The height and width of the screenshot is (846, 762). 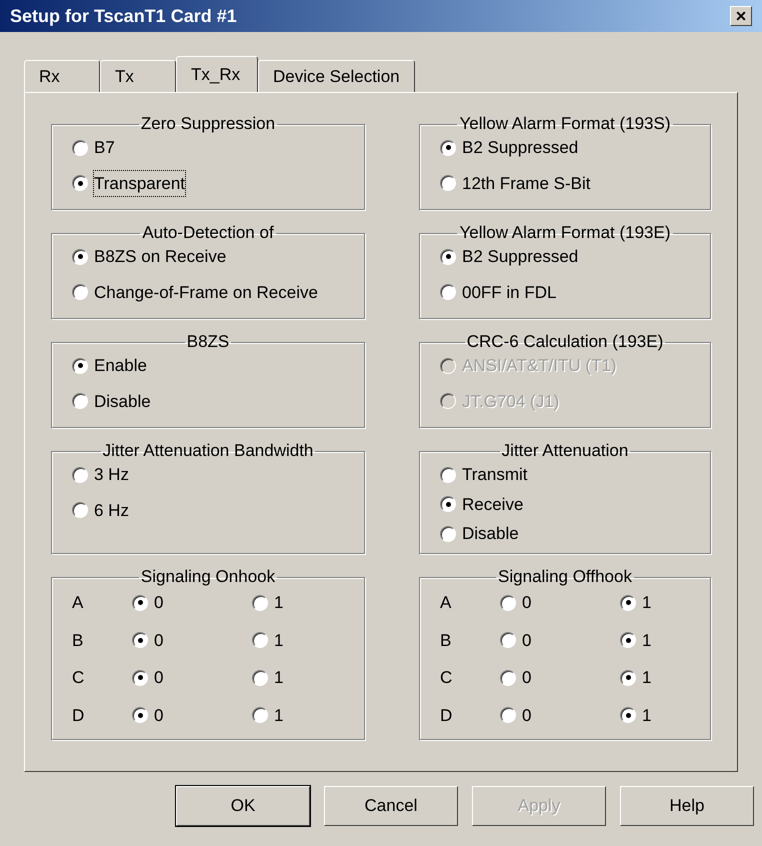 What do you see at coordinates (687, 806) in the screenshot?
I see `dialog-button: Help` at bounding box center [687, 806].